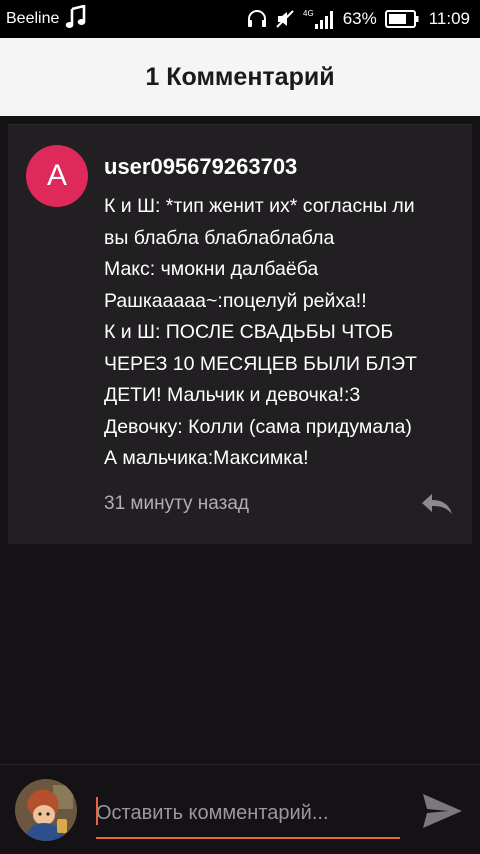 This screenshot has width=480, height=854. I want to click on signal-icon: 4G, so click(319, 19).